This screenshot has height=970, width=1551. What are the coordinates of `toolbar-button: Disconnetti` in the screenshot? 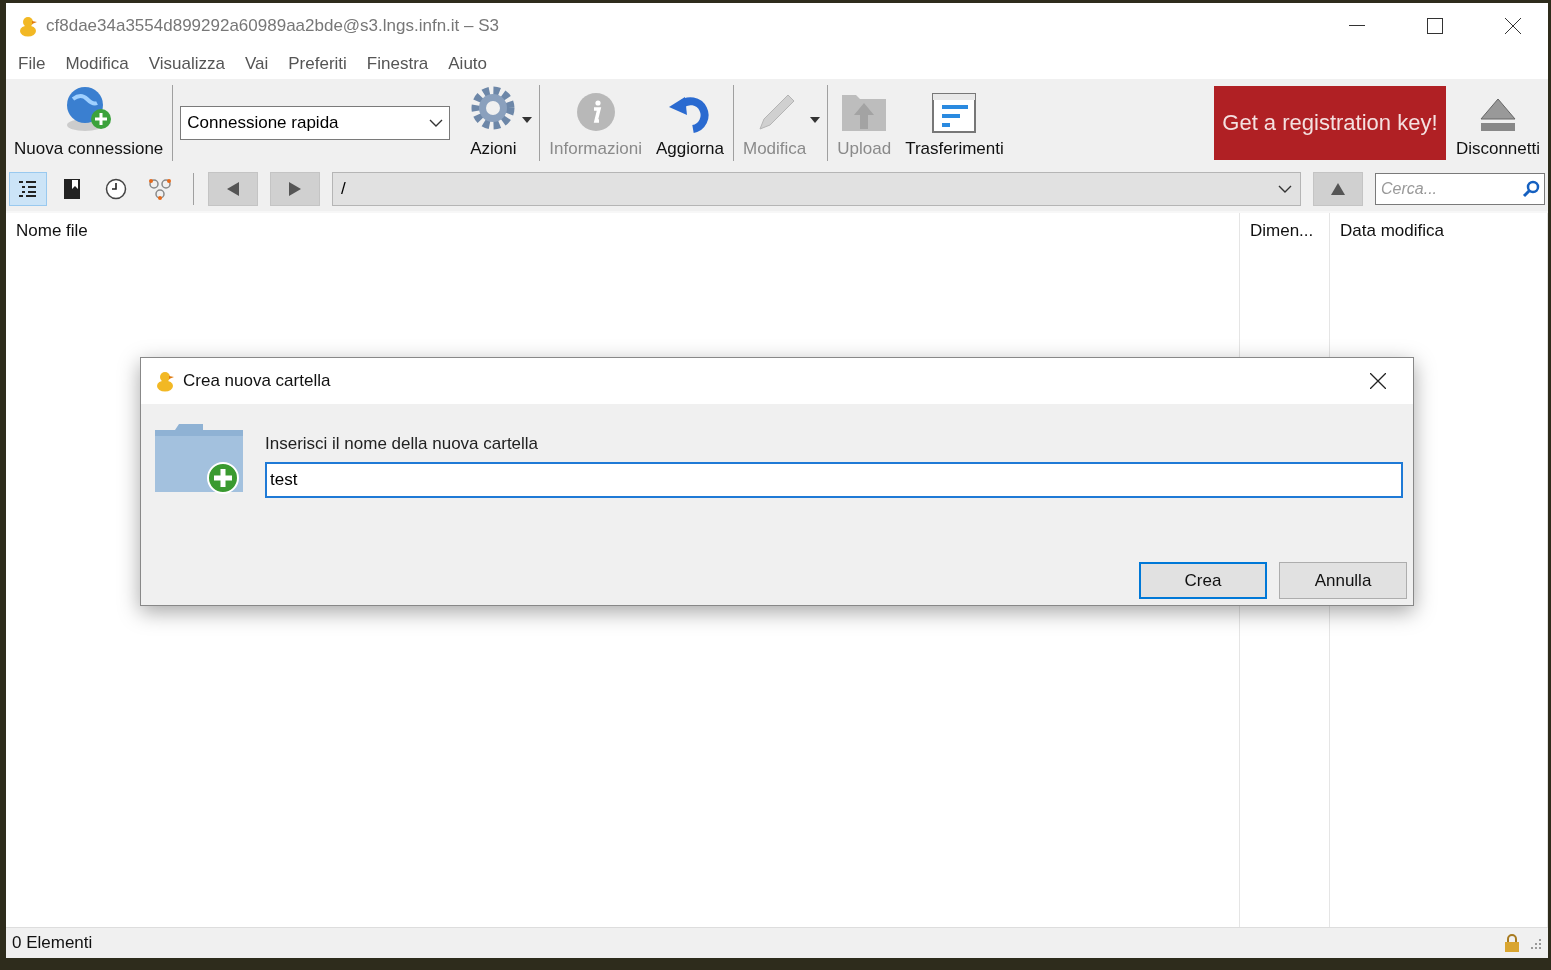 It's located at (1497, 123).